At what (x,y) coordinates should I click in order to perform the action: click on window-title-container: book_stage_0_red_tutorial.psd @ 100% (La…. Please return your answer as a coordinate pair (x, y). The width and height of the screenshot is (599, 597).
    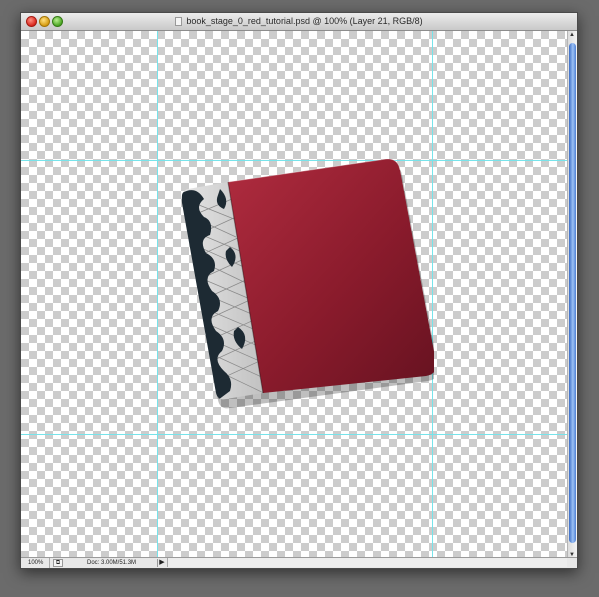
    Looking at the image, I should click on (299, 21).